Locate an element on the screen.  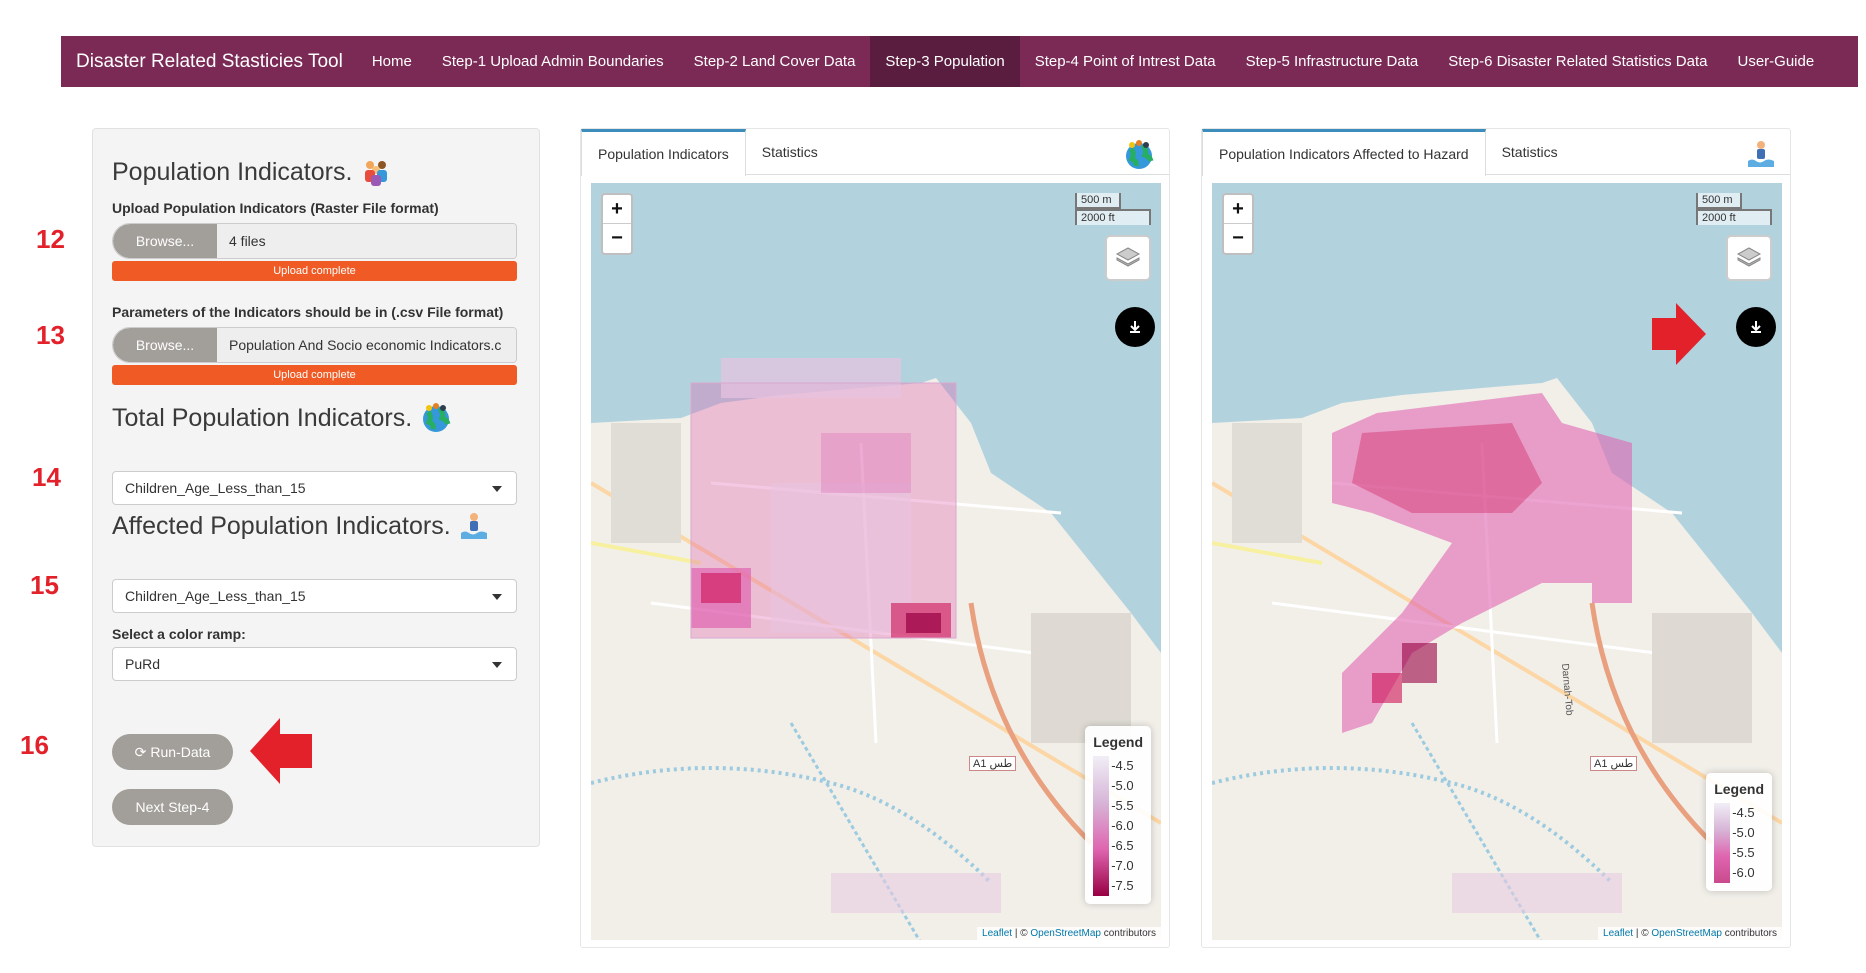
affected-population-select-value: Children_Age_Less_than_15 is located at coordinates (215, 596).